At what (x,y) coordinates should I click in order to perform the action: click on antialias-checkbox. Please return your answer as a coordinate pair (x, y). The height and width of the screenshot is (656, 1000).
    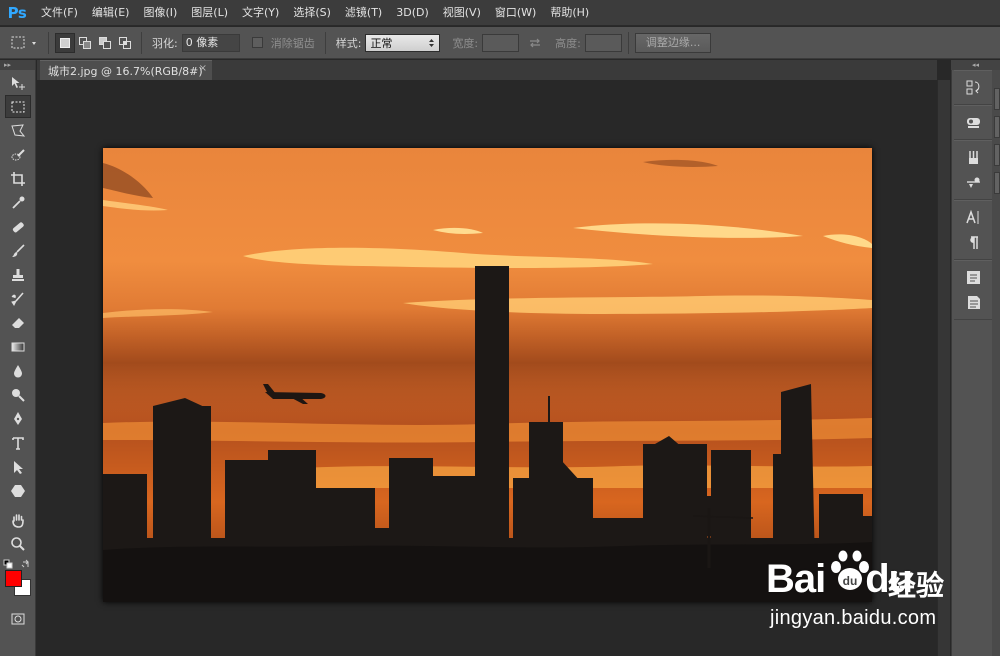
    Looking at the image, I should click on (257, 42).